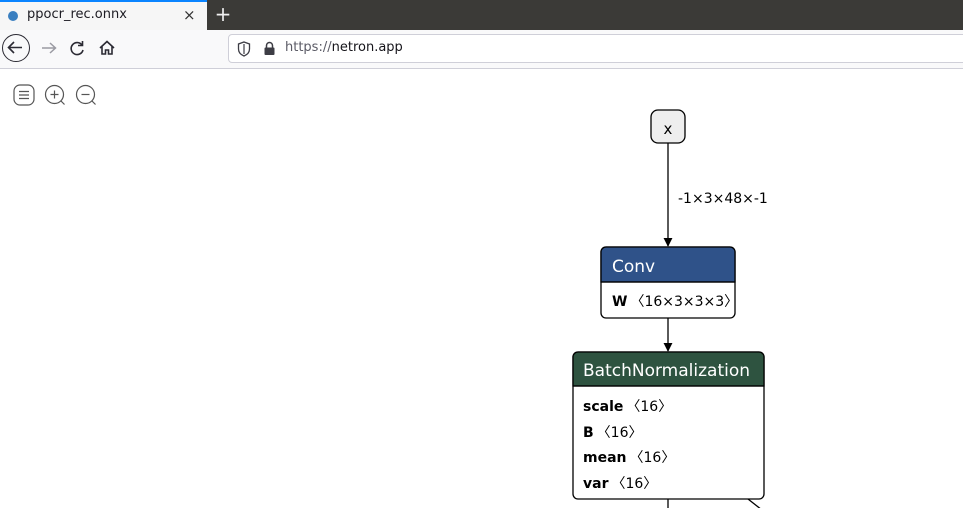 The image size is (963, 508). Describe the element at coordinates (367, 47) in the screenshot. I see `url-host: netron.app` at that location.